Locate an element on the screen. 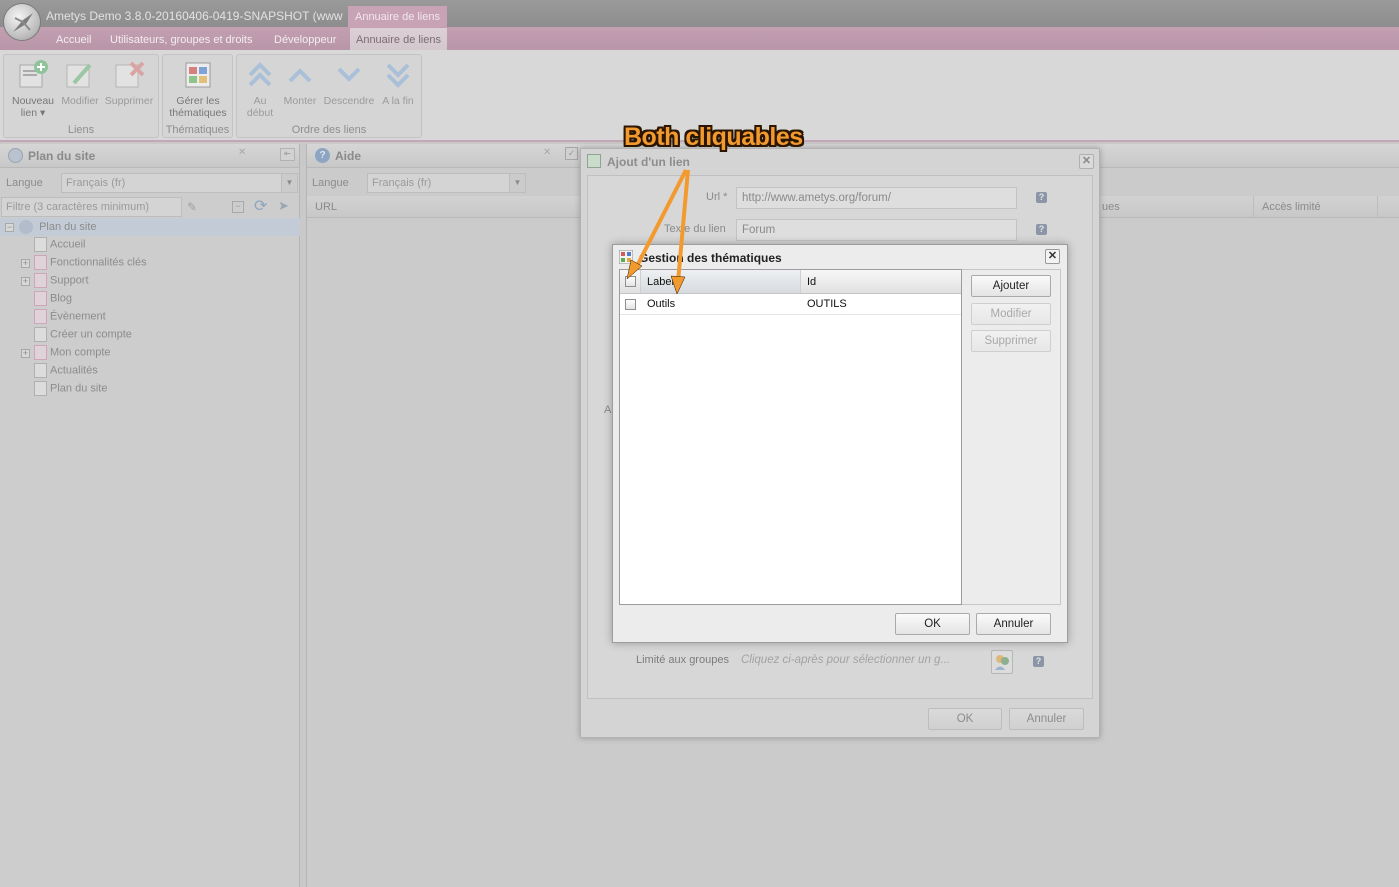  tree-item-plan-du-site: Plan du site is located at coordinates (70, 390).